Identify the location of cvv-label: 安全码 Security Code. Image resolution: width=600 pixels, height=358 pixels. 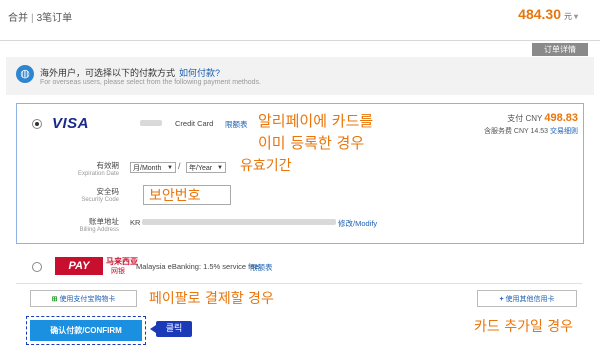
(76, 194).